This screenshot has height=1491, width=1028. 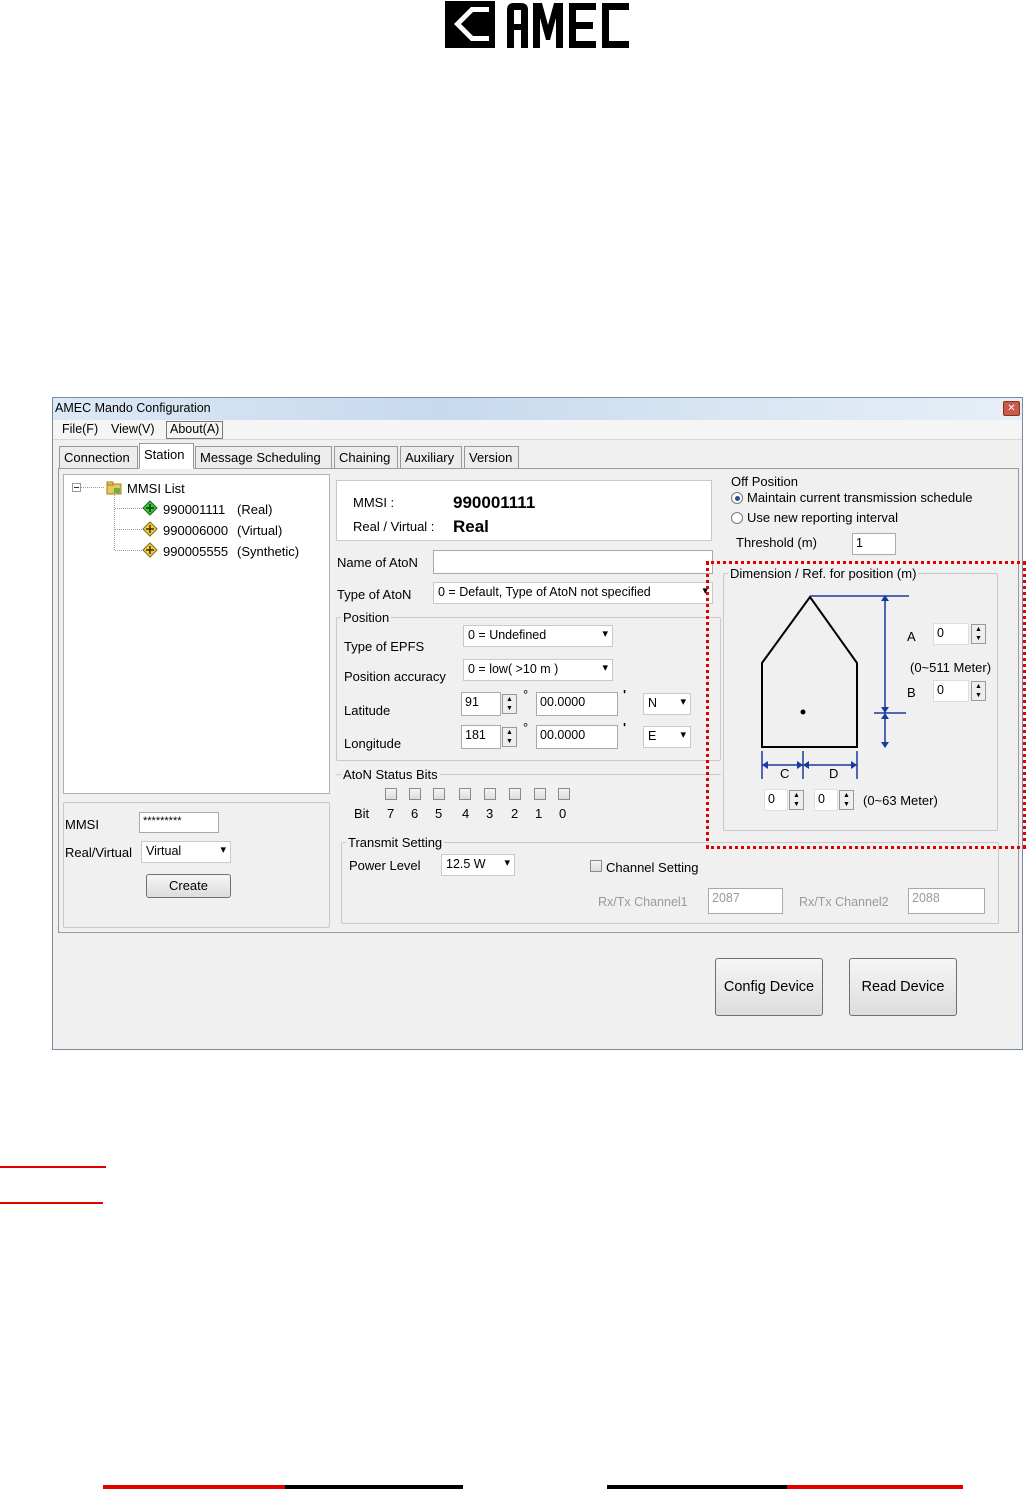 What do you see at coordinates (539, 813) in the screenshot?
I see `bit-number: 1` at bounding box center [539, 813].